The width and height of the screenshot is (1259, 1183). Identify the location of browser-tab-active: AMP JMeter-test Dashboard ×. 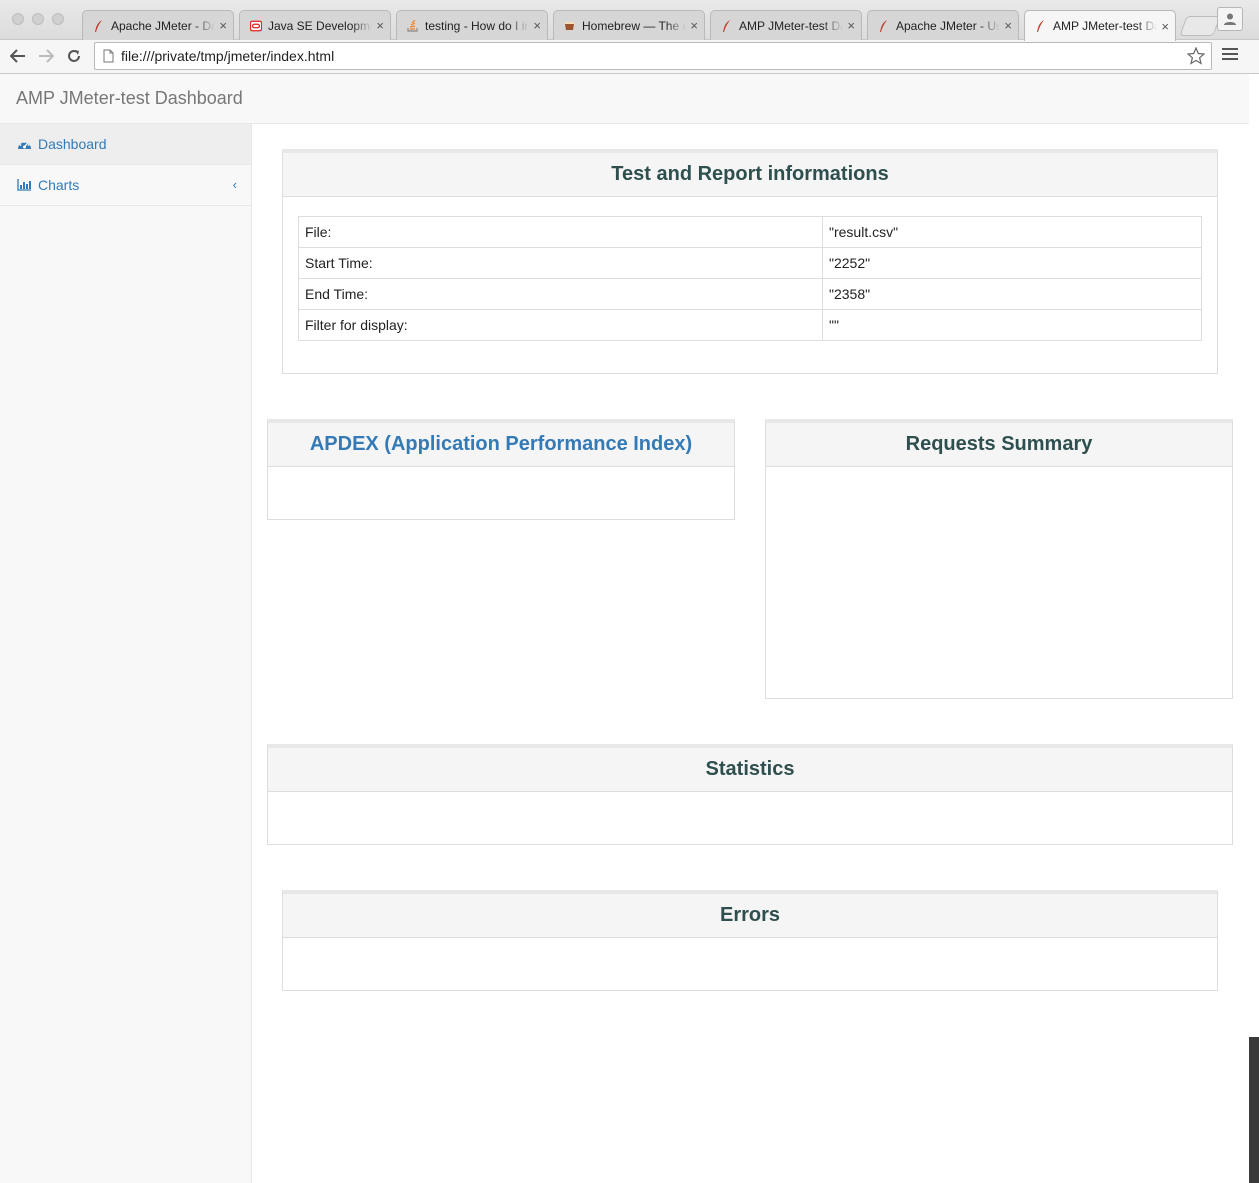
(1100, 25).